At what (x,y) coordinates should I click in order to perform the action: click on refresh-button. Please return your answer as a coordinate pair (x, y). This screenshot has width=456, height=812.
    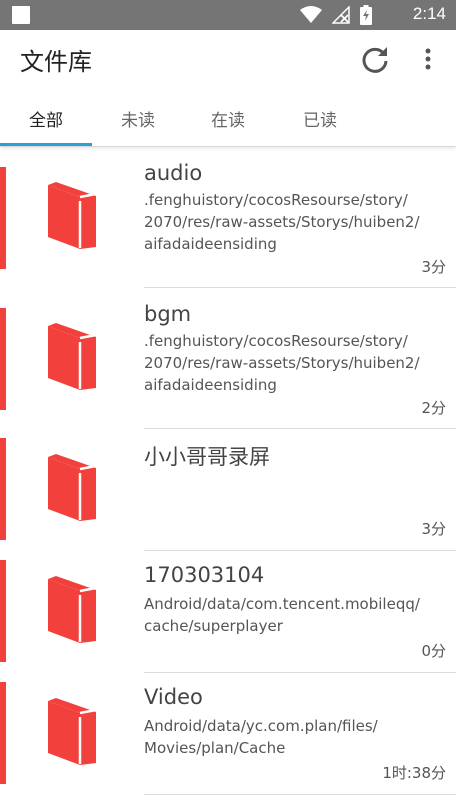
    Looking at the image, I should click on (375, 59).